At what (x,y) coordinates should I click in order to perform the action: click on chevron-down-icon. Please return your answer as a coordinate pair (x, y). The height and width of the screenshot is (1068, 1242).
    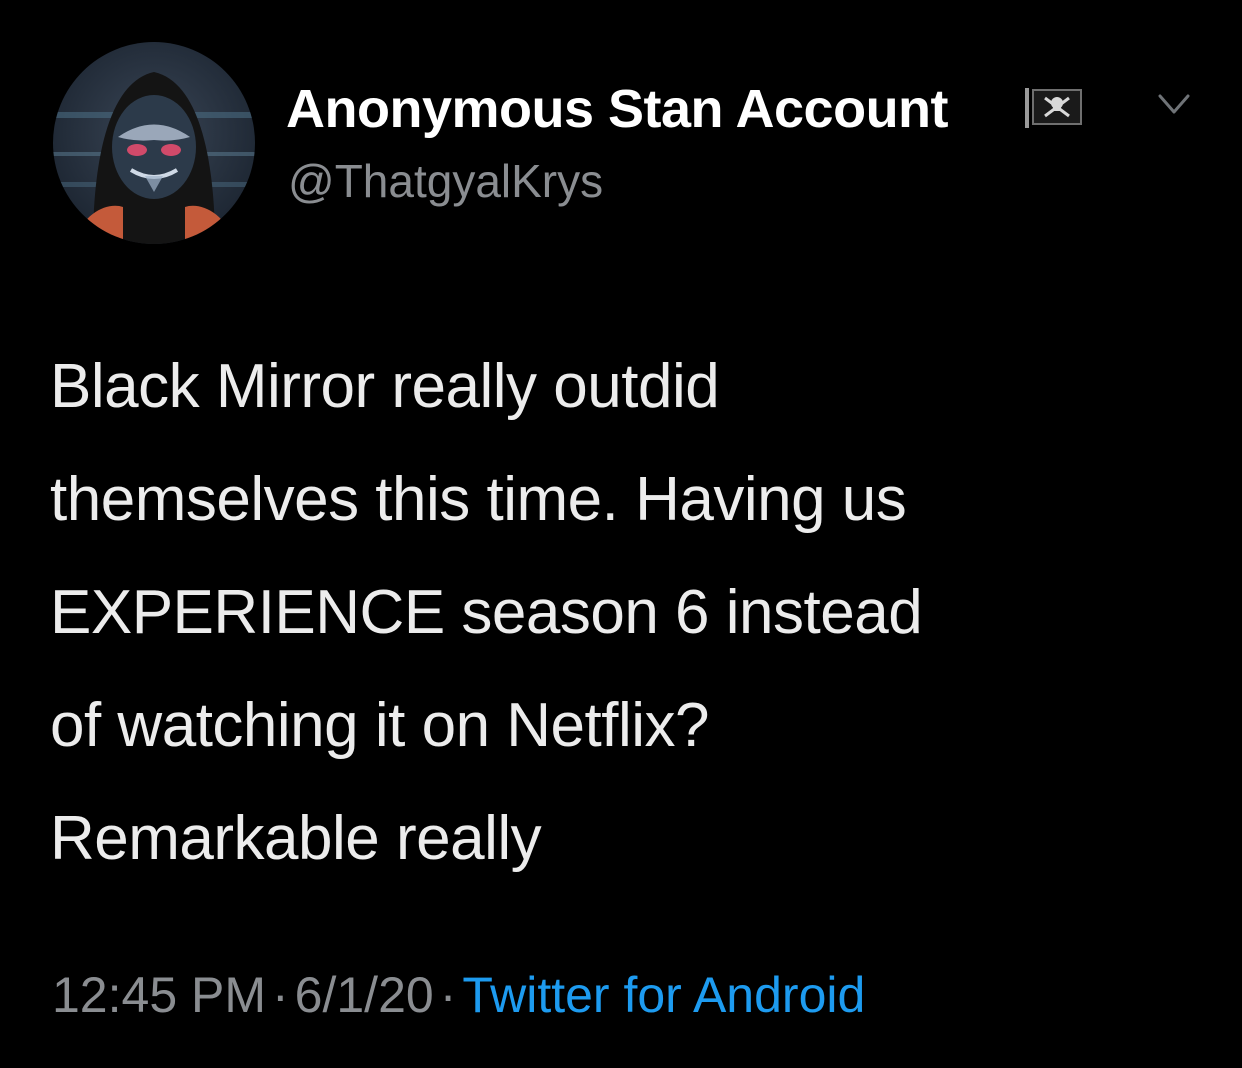
    Looking at the image, I should click on (1174, 104).